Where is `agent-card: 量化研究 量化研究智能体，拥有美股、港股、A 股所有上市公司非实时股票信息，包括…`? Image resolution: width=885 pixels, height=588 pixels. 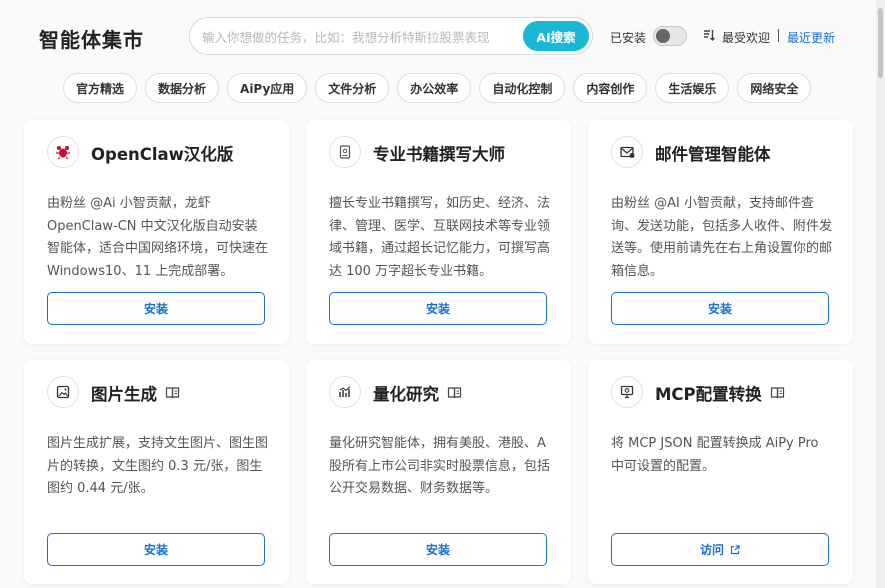
agent-card: 量化研究 量化研究智能体，拥有美股、港股、A 股所有上市公司非实时股票信息，包括… is located at coordinates (438, 472).